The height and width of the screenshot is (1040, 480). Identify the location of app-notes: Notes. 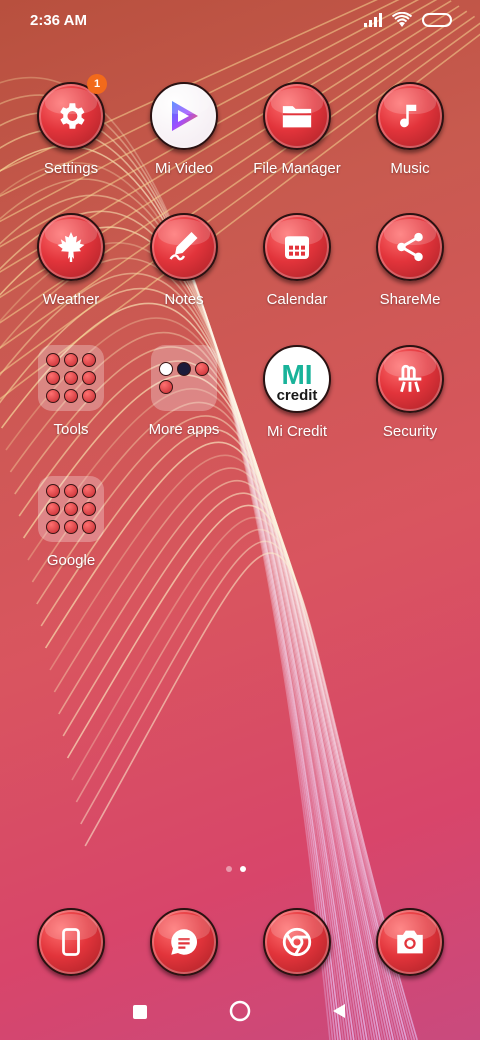
(184, 260).